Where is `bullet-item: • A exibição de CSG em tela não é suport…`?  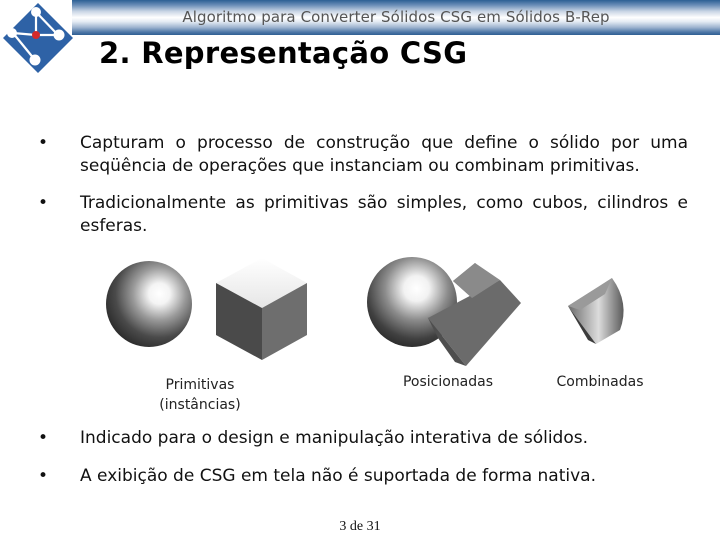
bullet-item: • A exibição de CSG em tela não é suport… is located at coordinates (363, 476).